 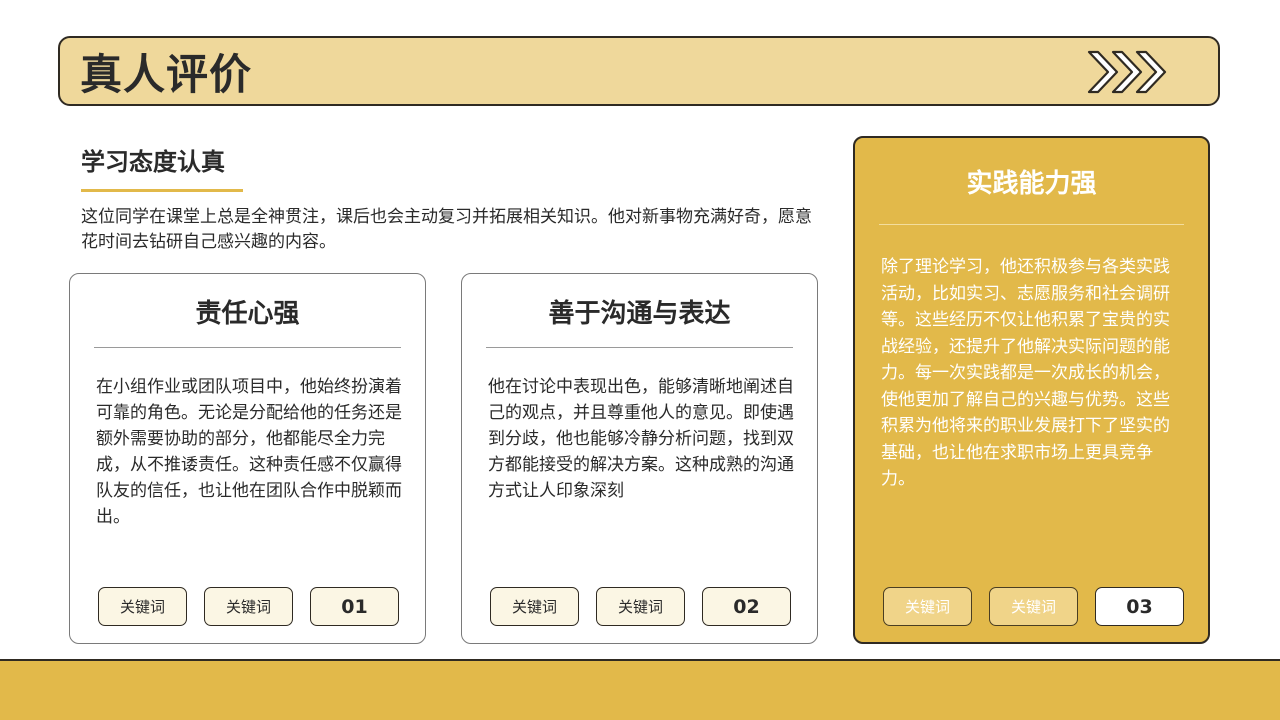 What do you see at coordinates (166, 74) in the screenshot?
I see `page-title: 真人评价` at bounding box center [166, 74].